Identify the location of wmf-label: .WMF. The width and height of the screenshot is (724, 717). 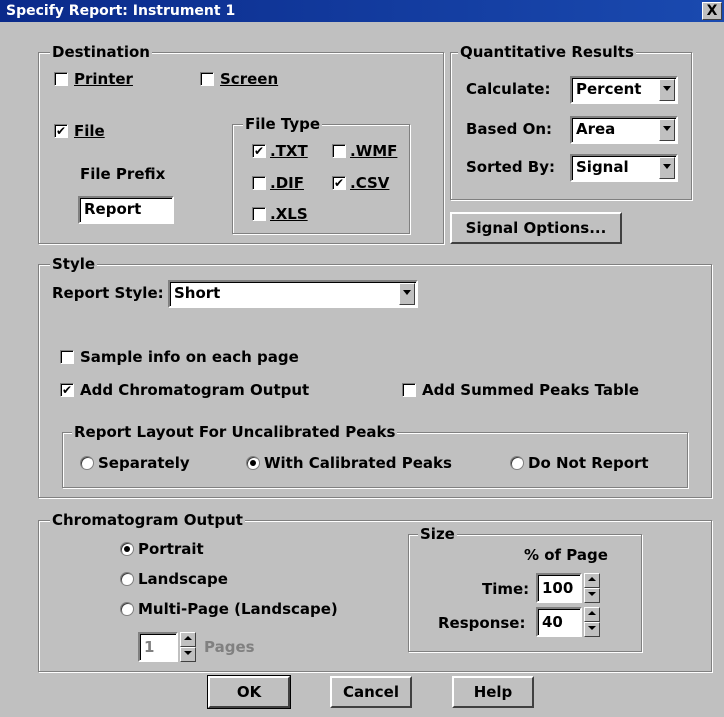
(373, 151).